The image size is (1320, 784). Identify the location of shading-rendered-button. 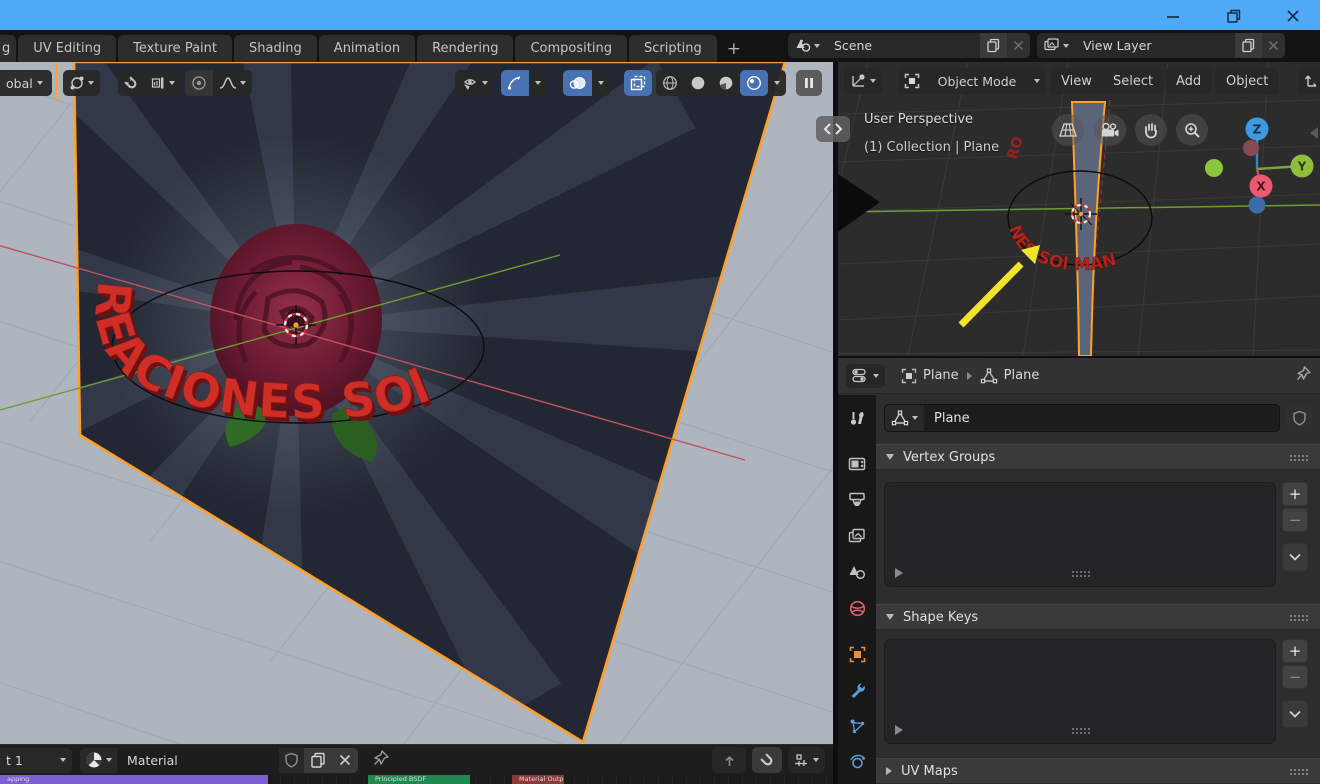
(754, 83).